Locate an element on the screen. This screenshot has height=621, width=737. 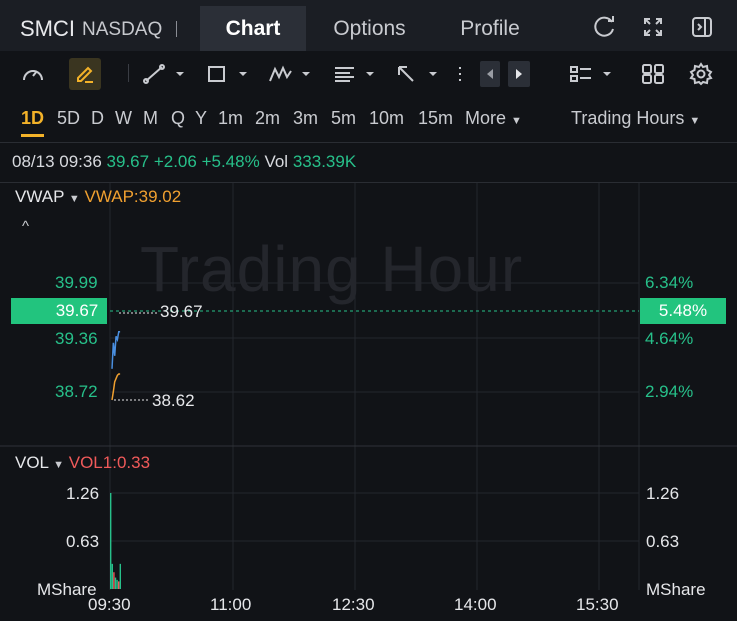
volume-unit-label: MShare is located at coordinates (676, 589).